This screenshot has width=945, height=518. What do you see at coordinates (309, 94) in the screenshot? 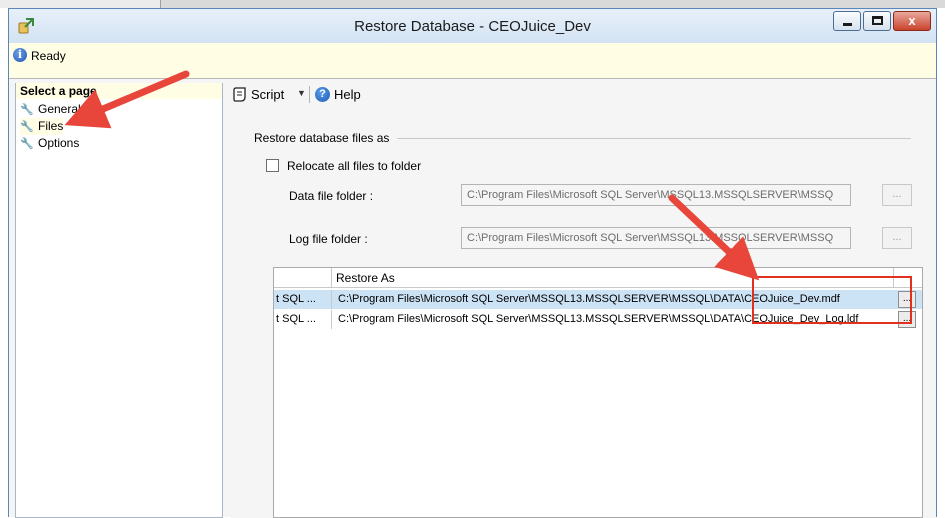
I see `toolbar-divider` at bounding box center [309, 94].